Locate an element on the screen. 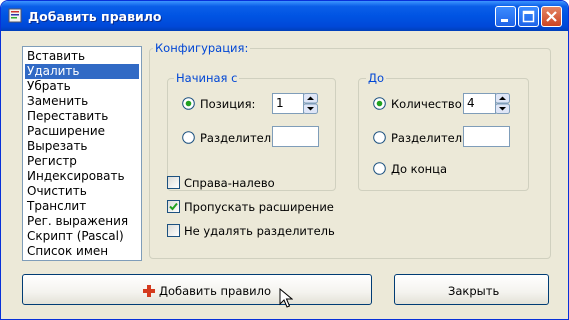  list-item: Регистр is located at coordinates (82, 161).